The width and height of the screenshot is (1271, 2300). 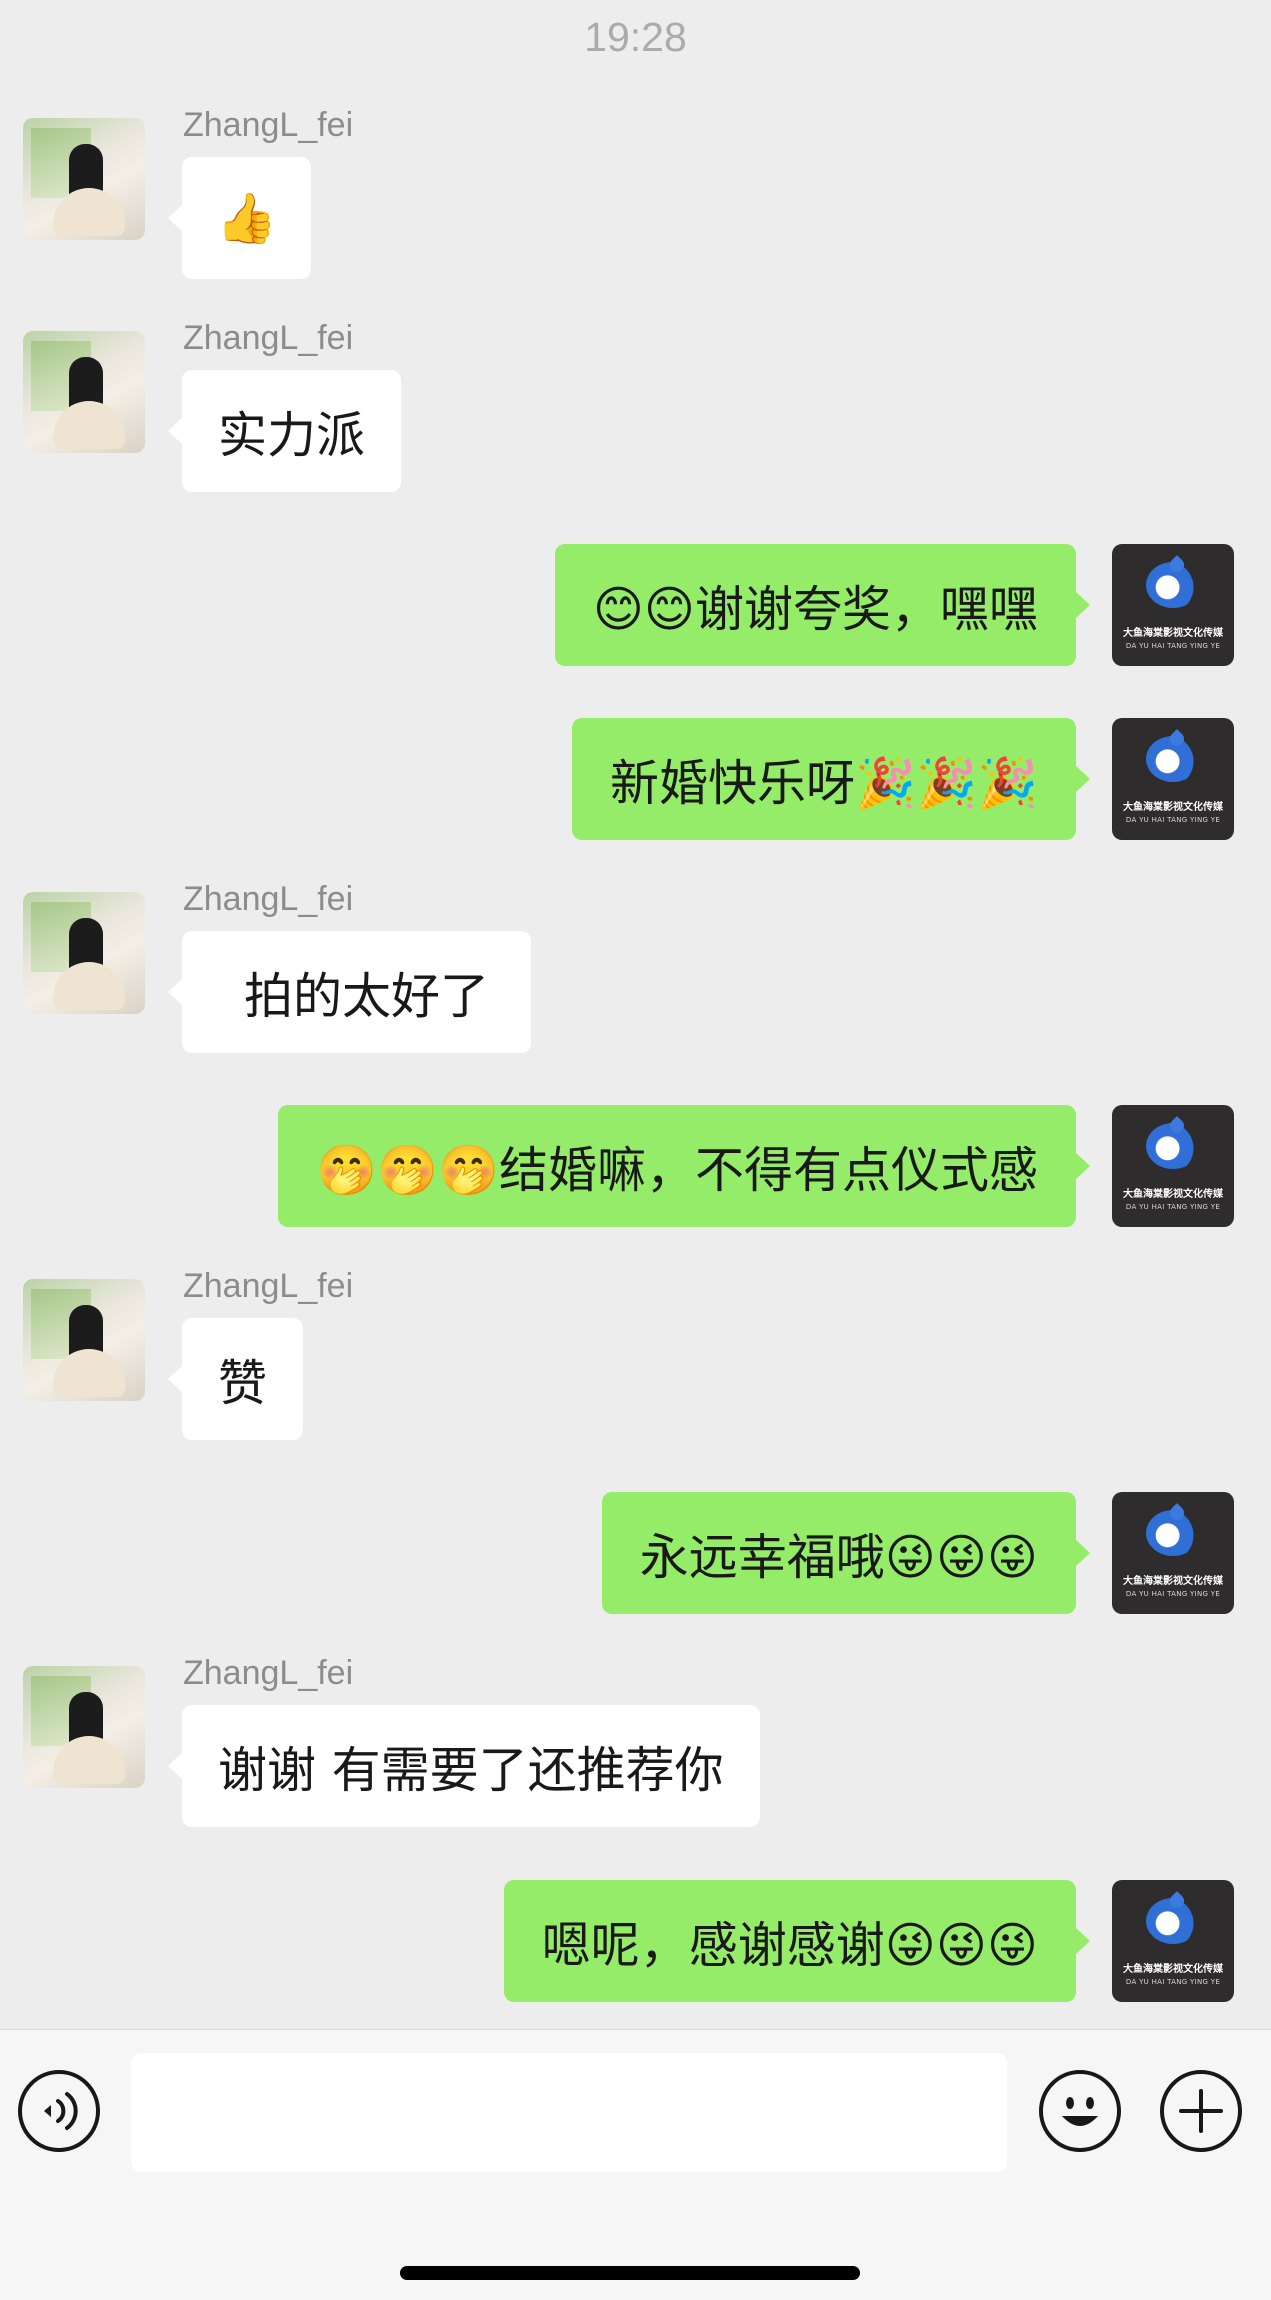 I want to click on message-text: 实力派, so click(x=292, y=435).